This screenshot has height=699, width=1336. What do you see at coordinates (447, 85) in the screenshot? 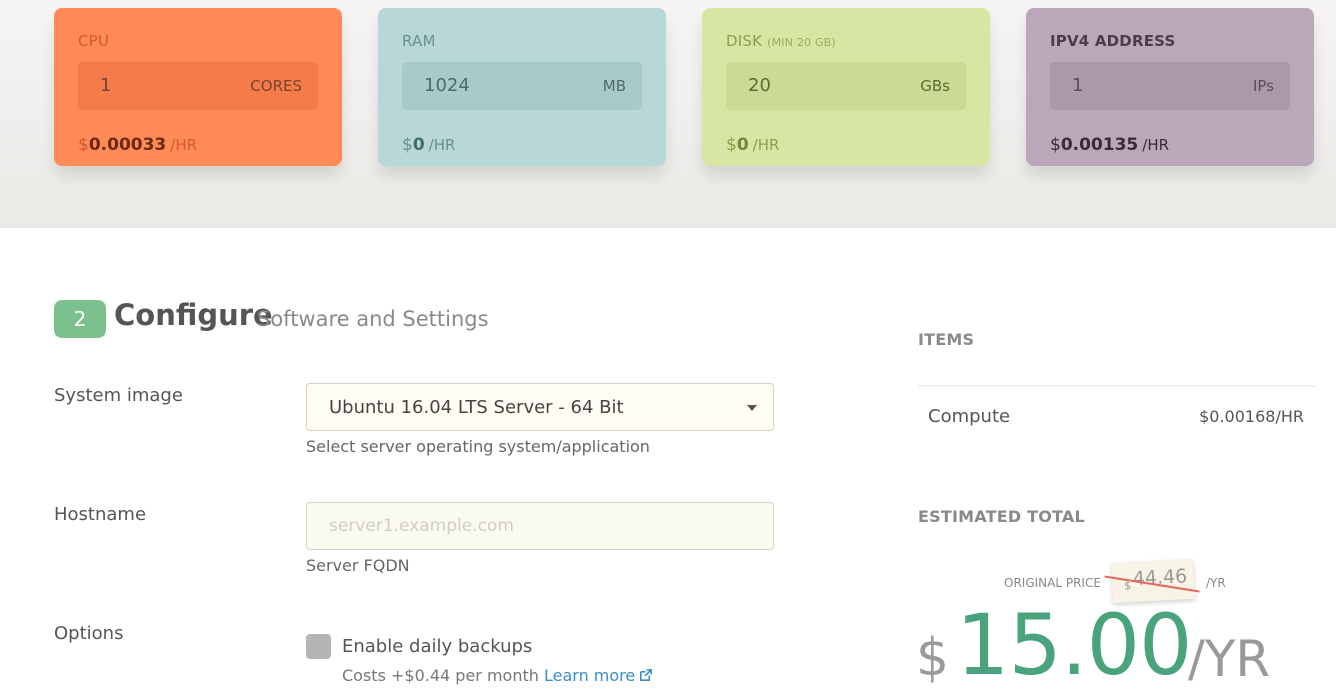
I see `ram-value: 1024` at bounding box center [447, 85].